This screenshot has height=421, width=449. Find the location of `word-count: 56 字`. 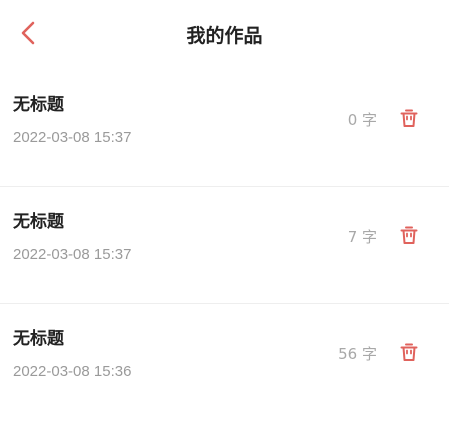

word-count: 56 字 is located at coordinates (357, 354).